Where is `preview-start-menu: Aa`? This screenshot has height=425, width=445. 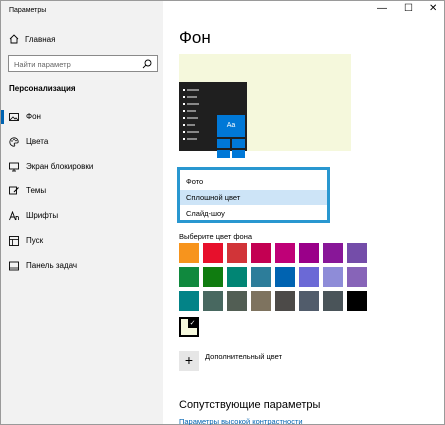 preview-start-menu: Aa is located at coordinates (213, 120).